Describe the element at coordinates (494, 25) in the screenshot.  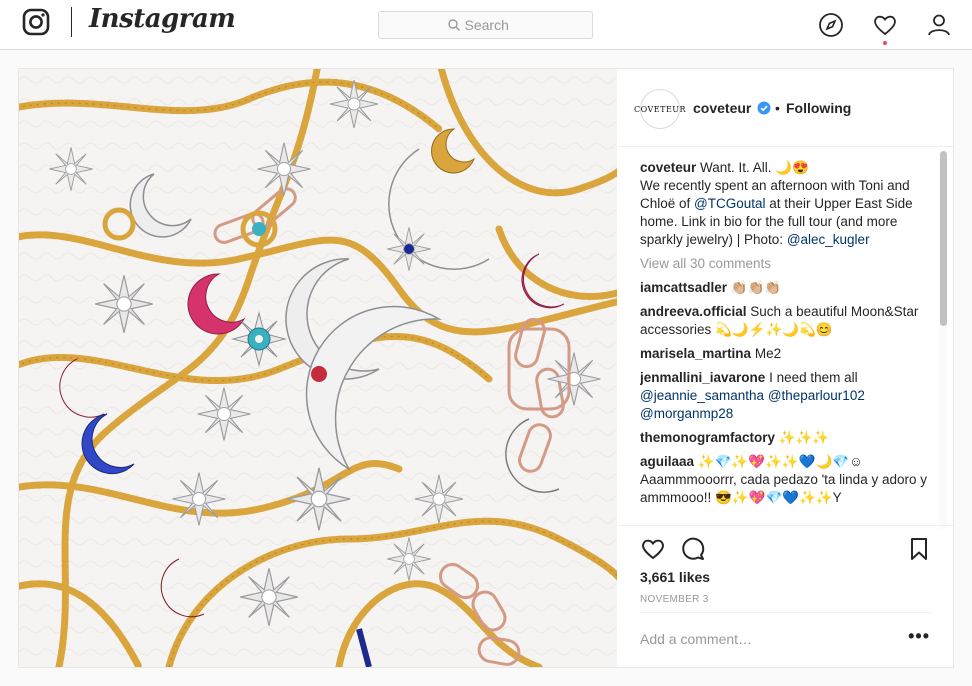
I see `search-input` at that location.